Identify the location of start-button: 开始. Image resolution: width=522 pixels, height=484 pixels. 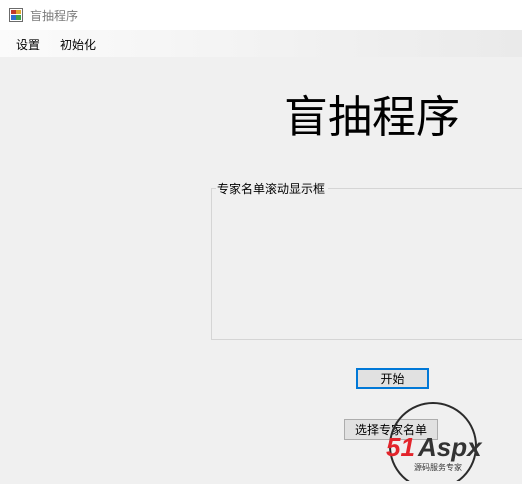
(392, 378).